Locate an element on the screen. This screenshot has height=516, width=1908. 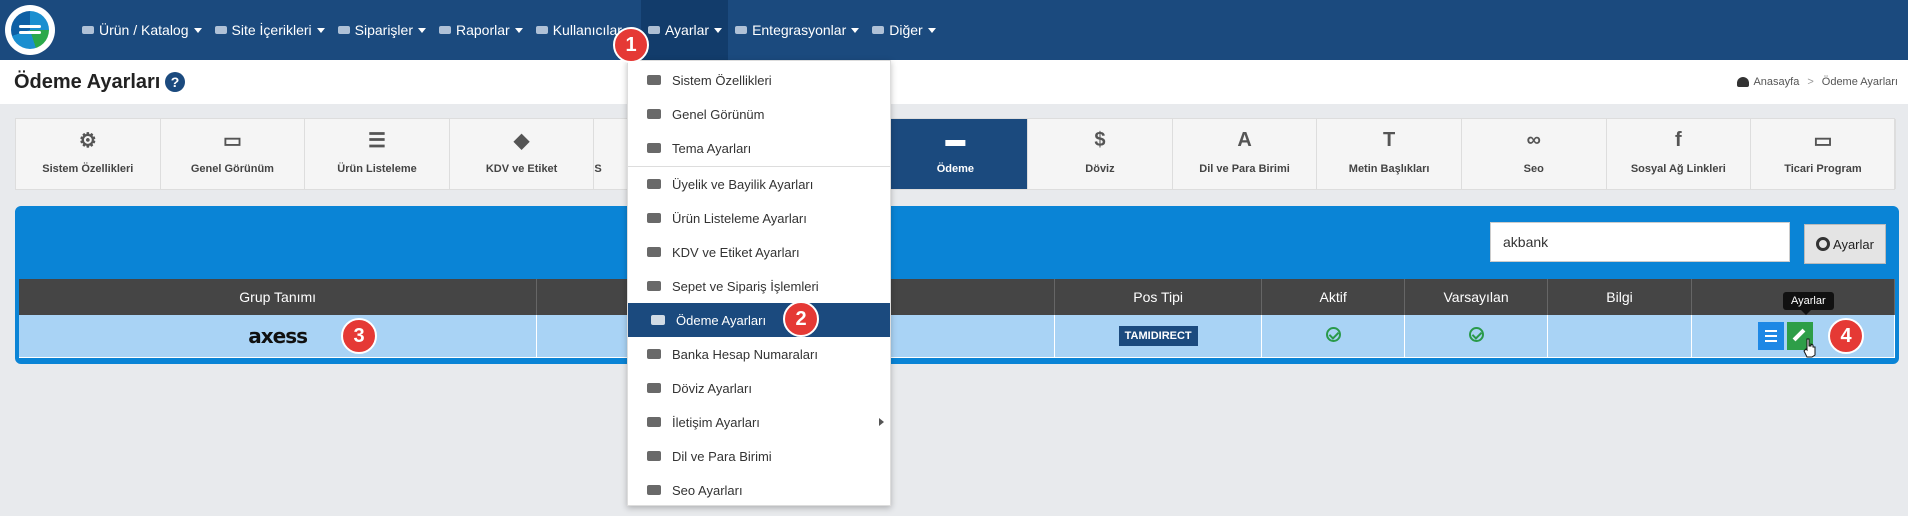
column-header: Bilgi is located at coordinates (1619, 297).